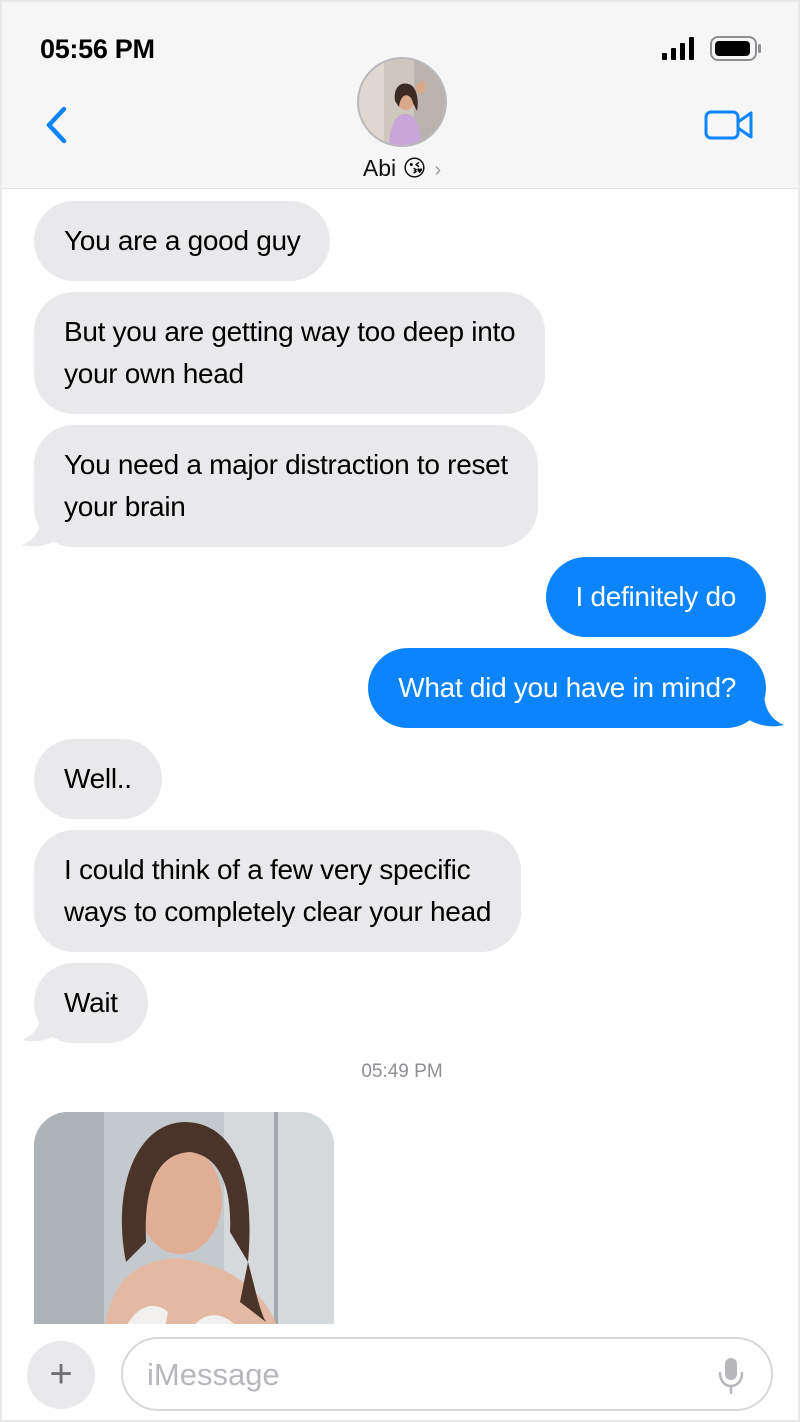  I want to click on message-timestamp: 05:49 PM, so click(402, 1071).